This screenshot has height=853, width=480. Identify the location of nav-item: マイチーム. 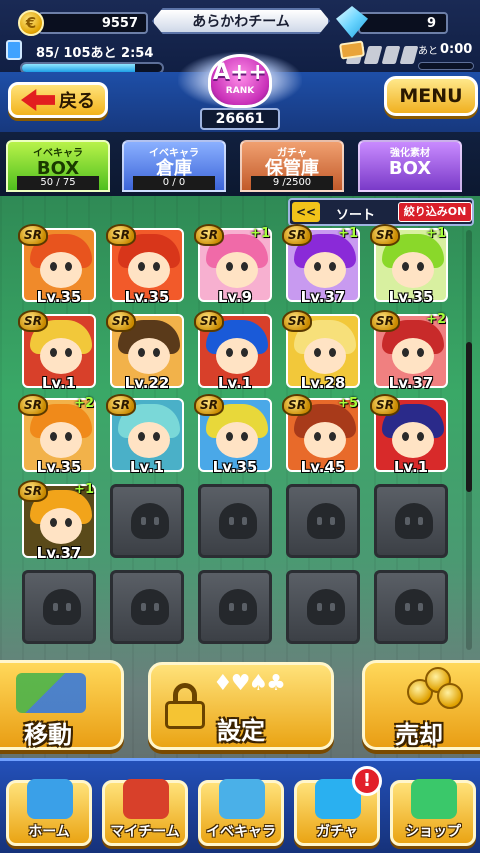
(145, 812).